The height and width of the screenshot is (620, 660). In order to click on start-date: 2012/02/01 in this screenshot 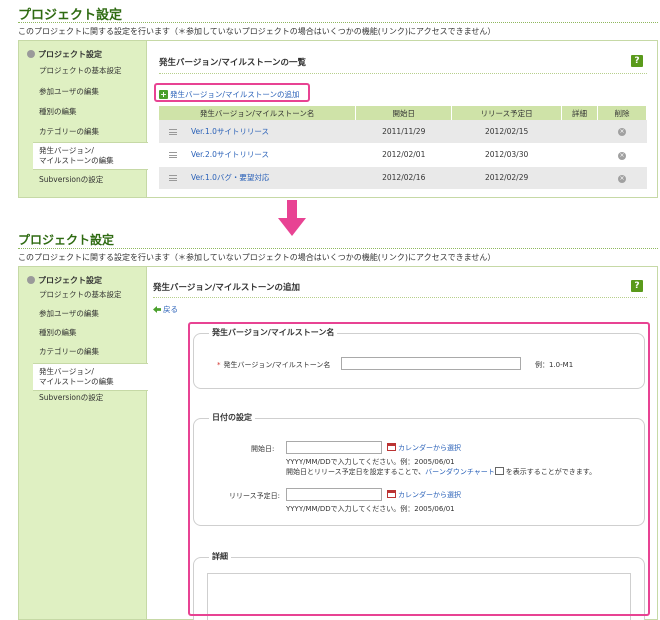, I will do `click(403, 155)`.